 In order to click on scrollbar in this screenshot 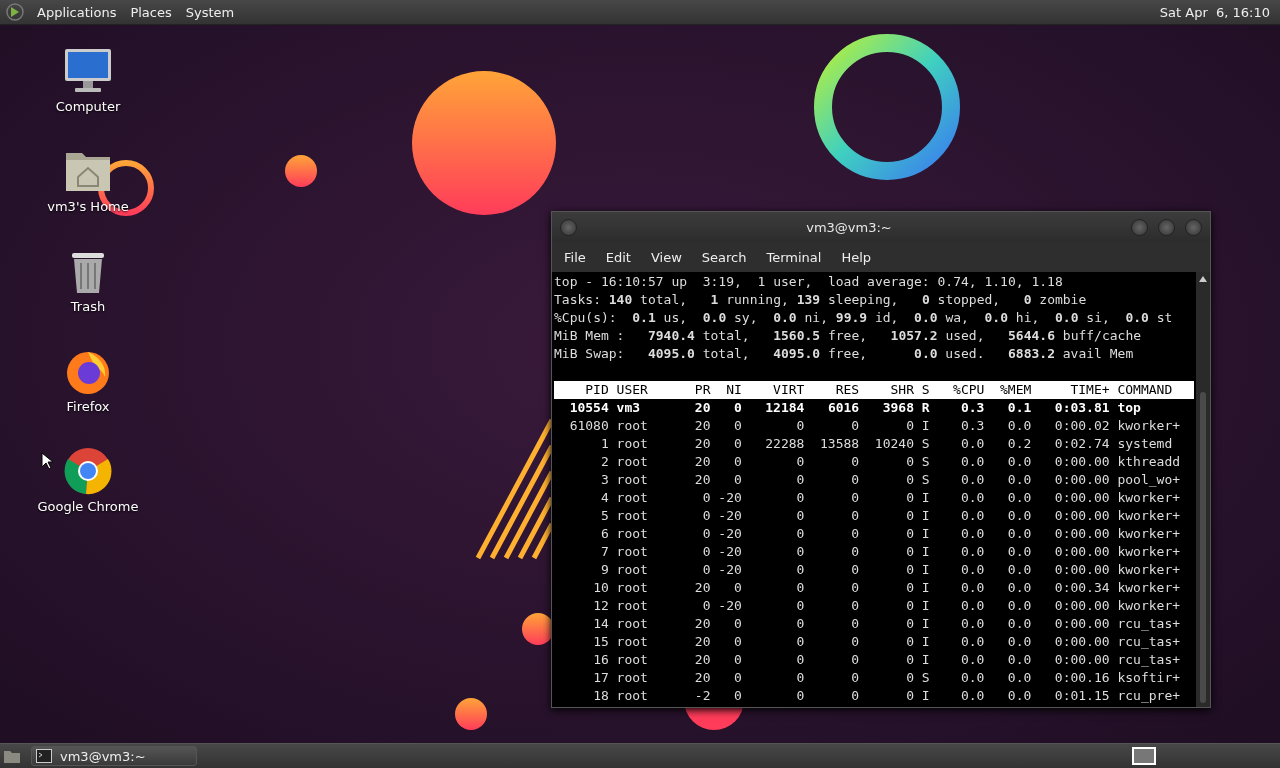, I will do `click(1203, 489)`.